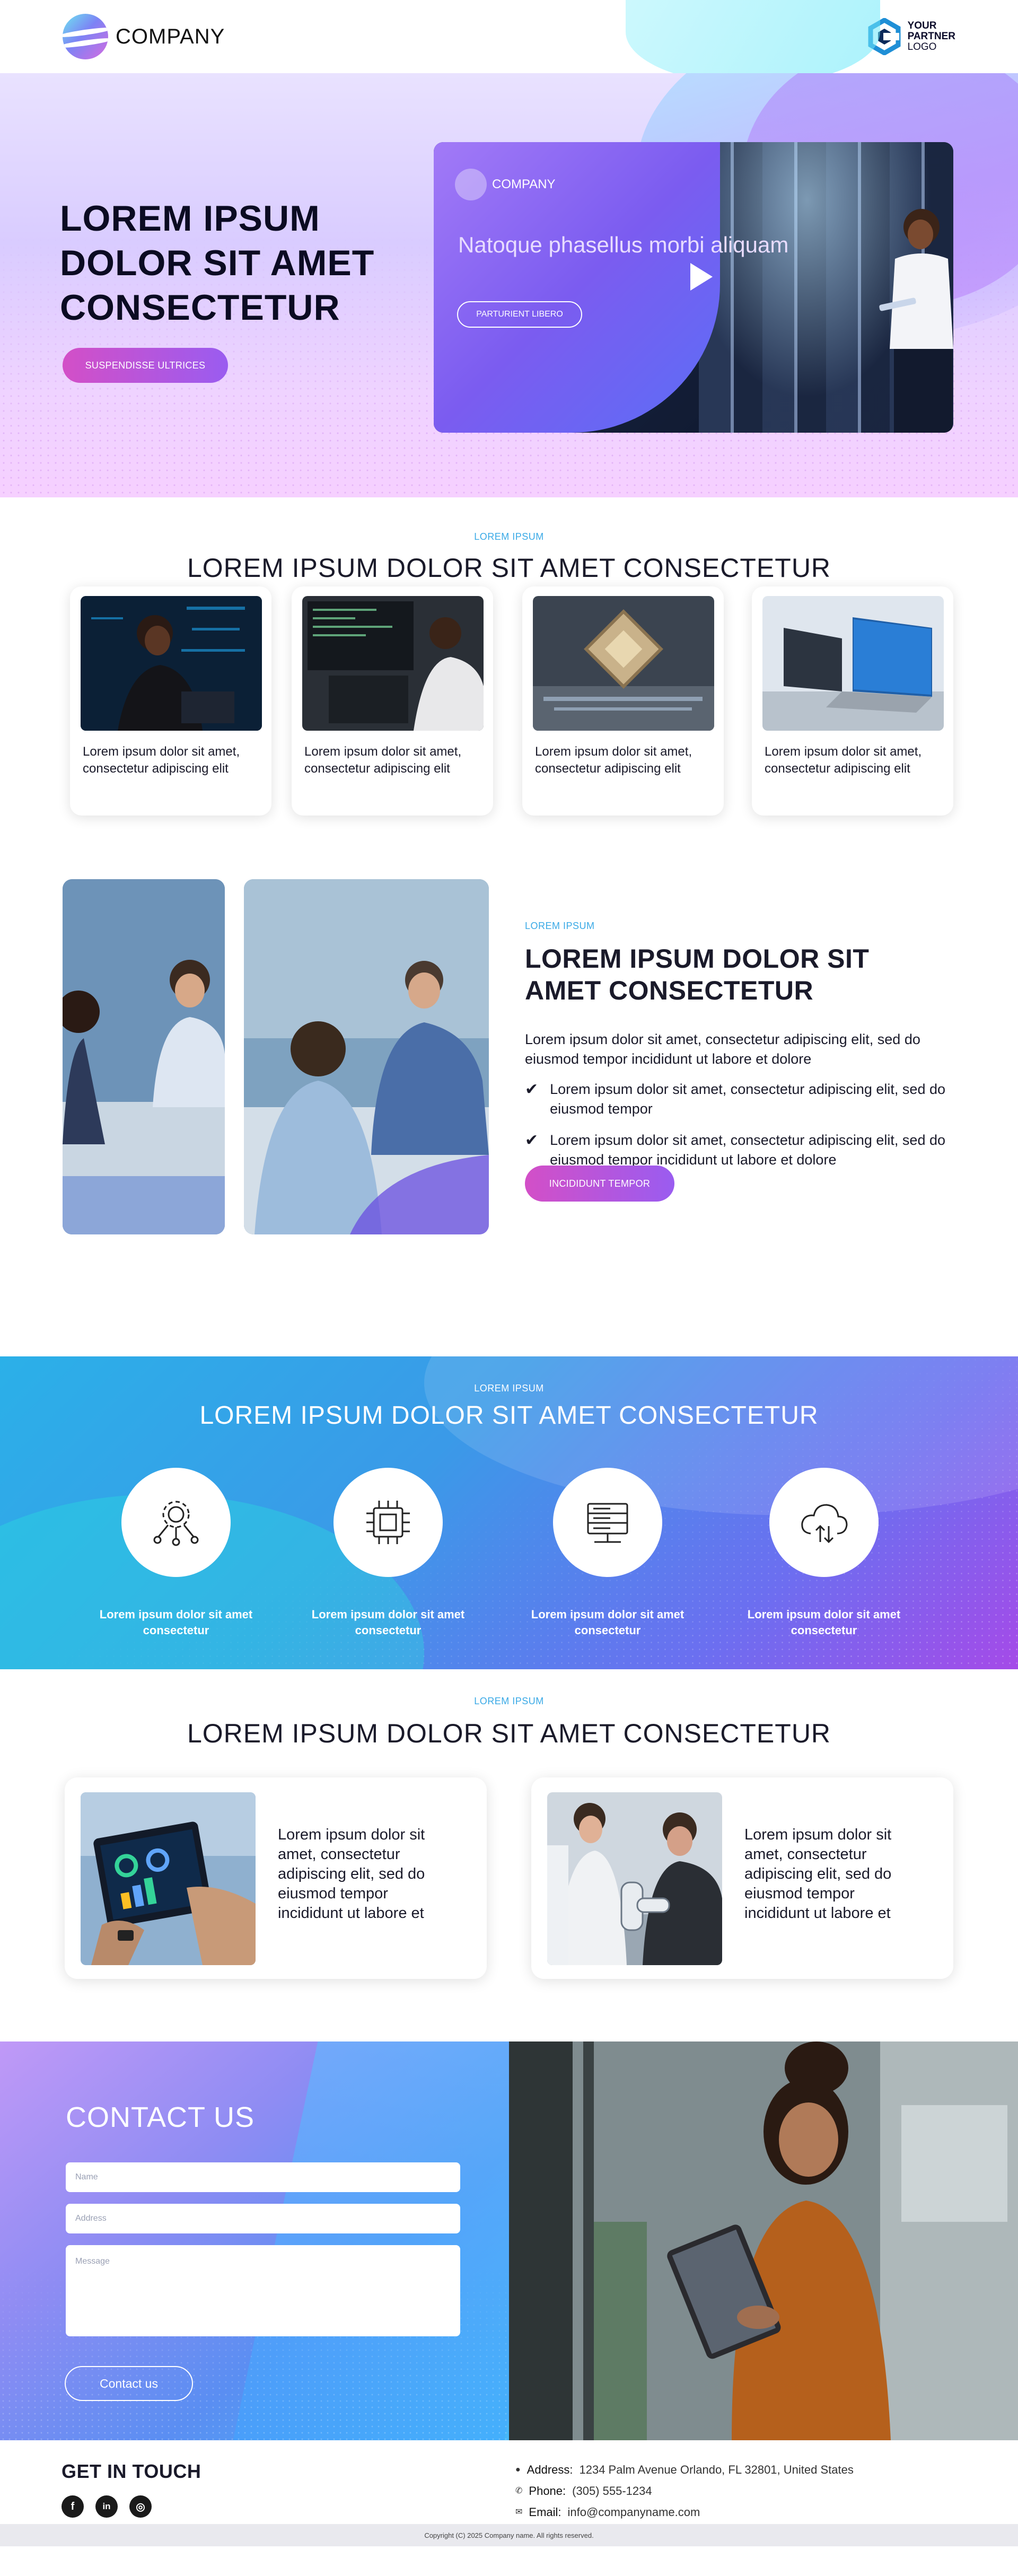 The height and width of the screenshot is (2576, 1018). What do you see at coordinates (509, 1415) in the screenshot?
I see `services-title: LOREM IPSUM DOLOR SIT AMET CONSECTETUR` at bounding box center [509, 1415].